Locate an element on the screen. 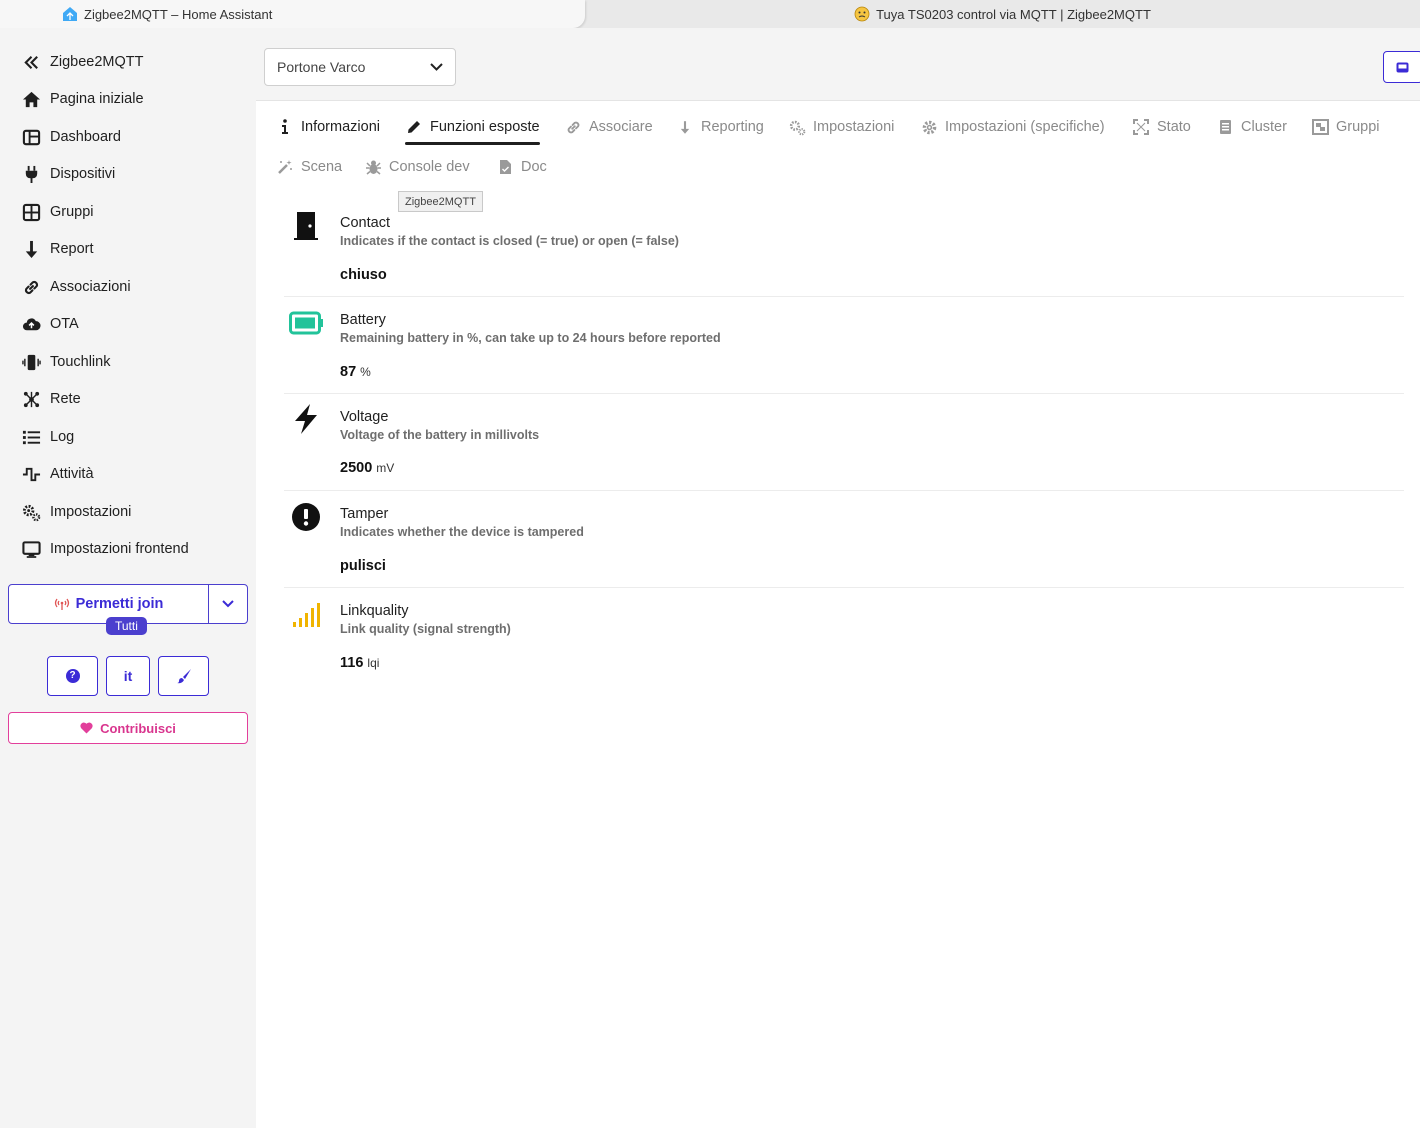  object-group-icon is located at coordinates (1320, 127).